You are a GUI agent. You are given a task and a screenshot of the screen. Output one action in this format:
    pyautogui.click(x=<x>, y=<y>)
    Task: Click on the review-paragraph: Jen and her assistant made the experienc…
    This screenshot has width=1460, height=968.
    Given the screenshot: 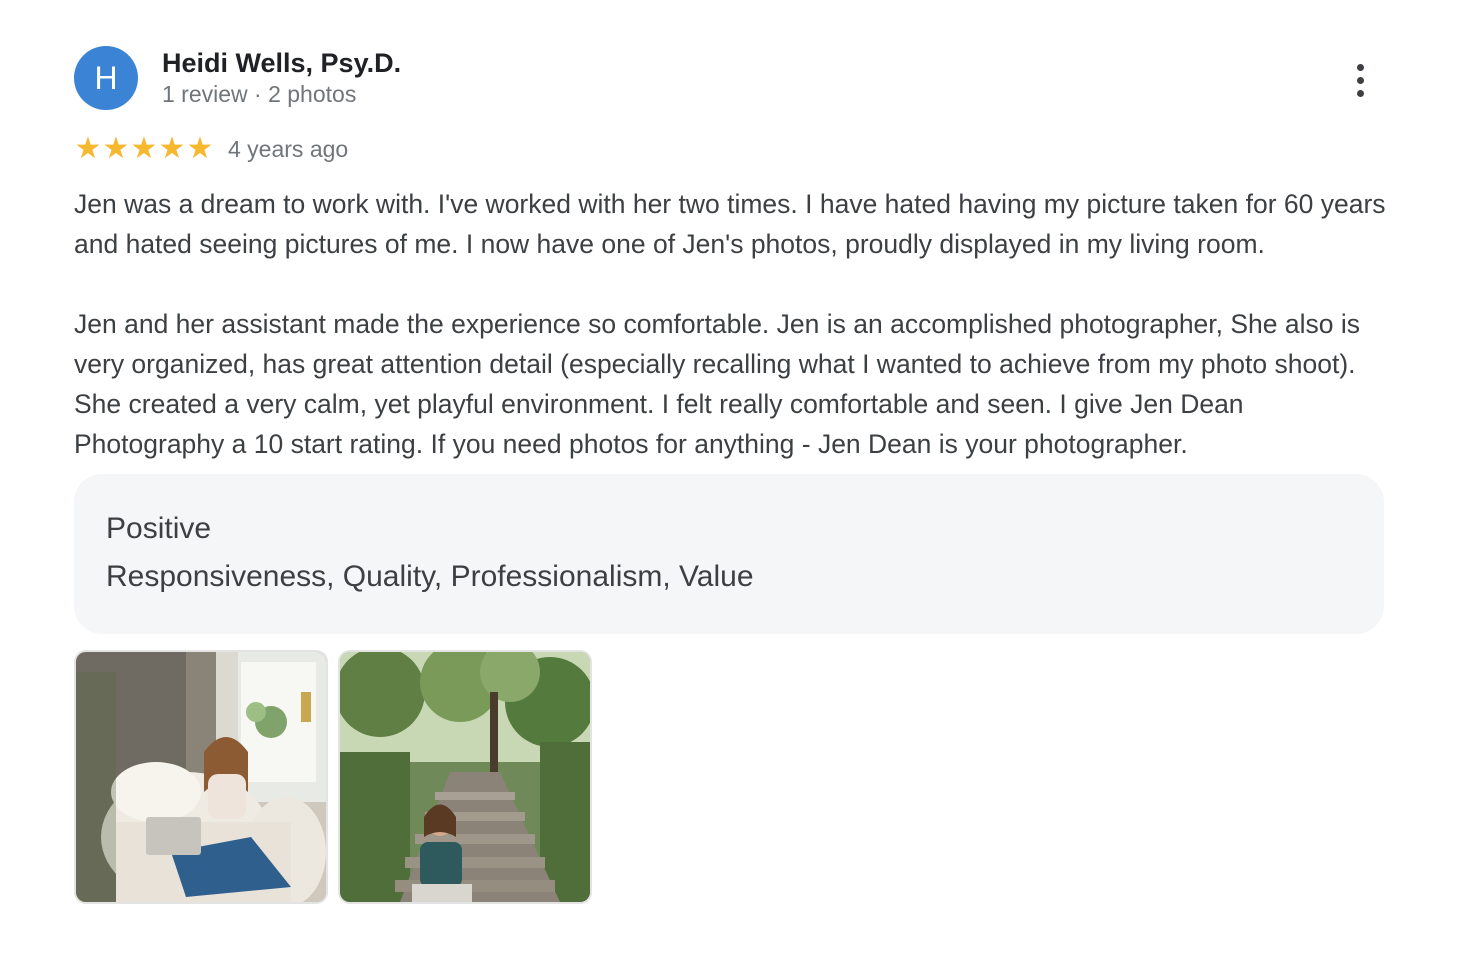 What is the action you would take?
    pyautogui.click(x=717, y=384)
    